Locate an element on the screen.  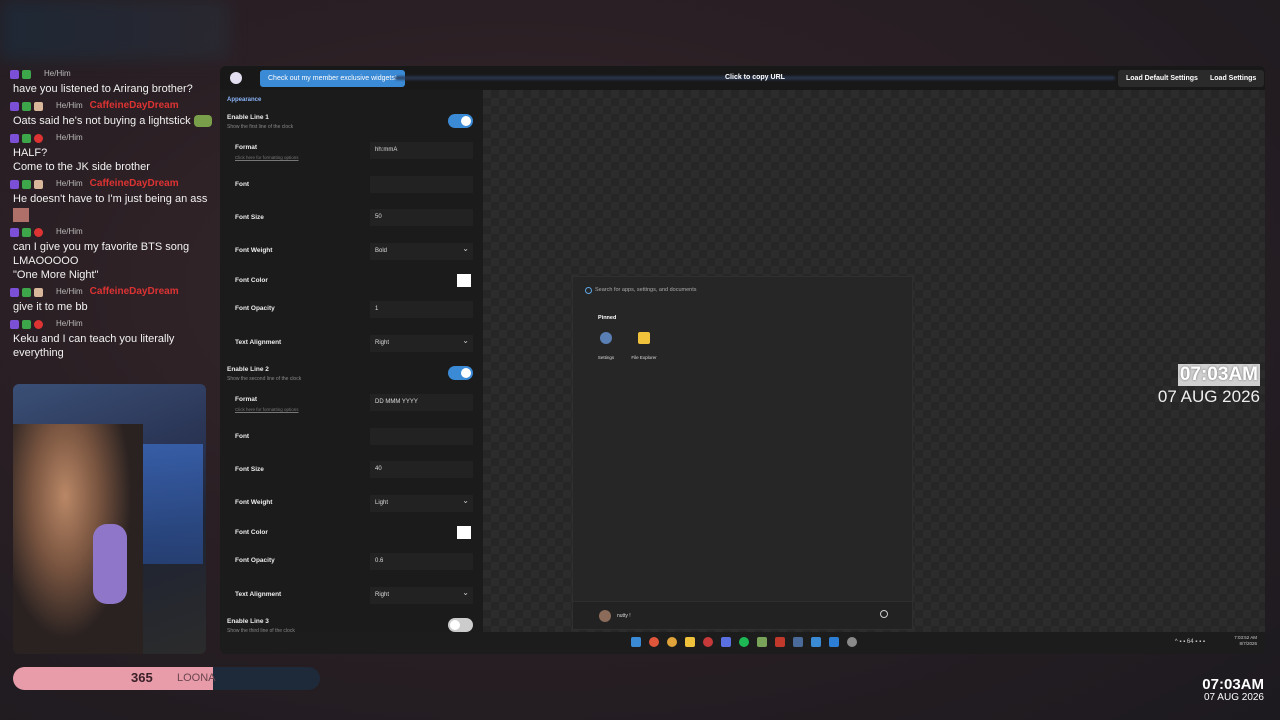
cross-badge-icon is located at coordinates (38, 138).